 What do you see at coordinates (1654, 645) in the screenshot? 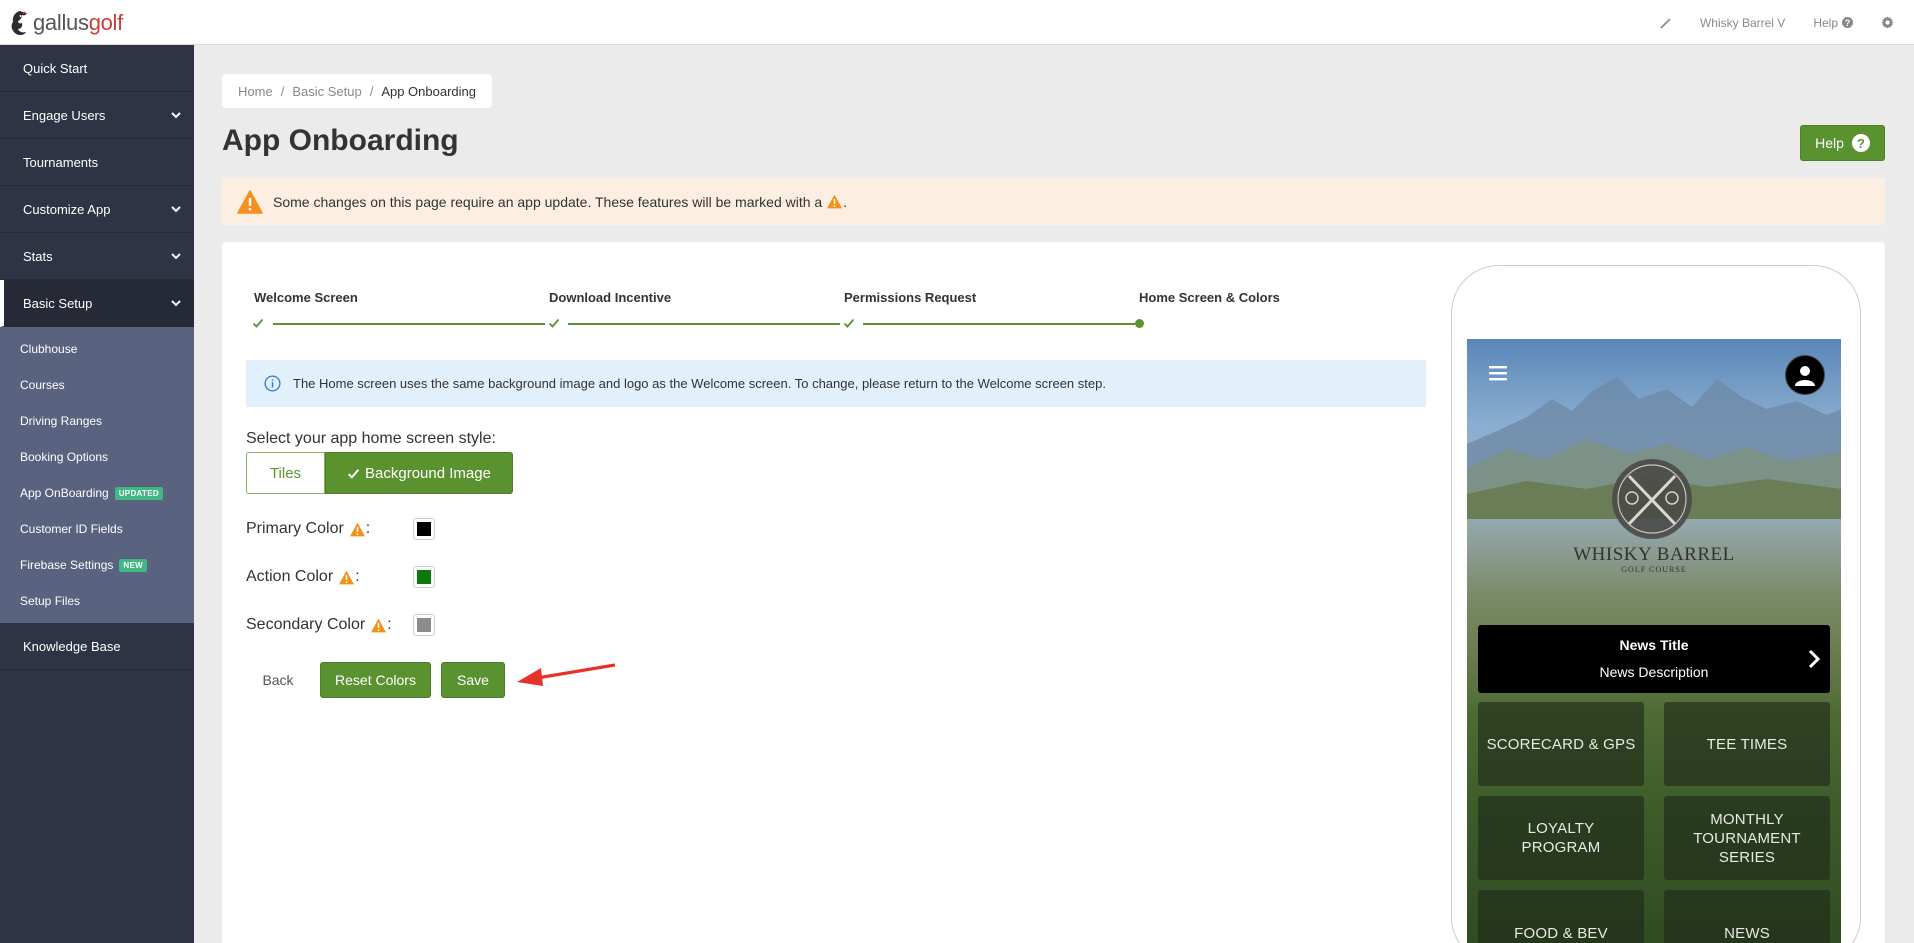
I see `news-title: News Title` at bounding box center [1654, 645].